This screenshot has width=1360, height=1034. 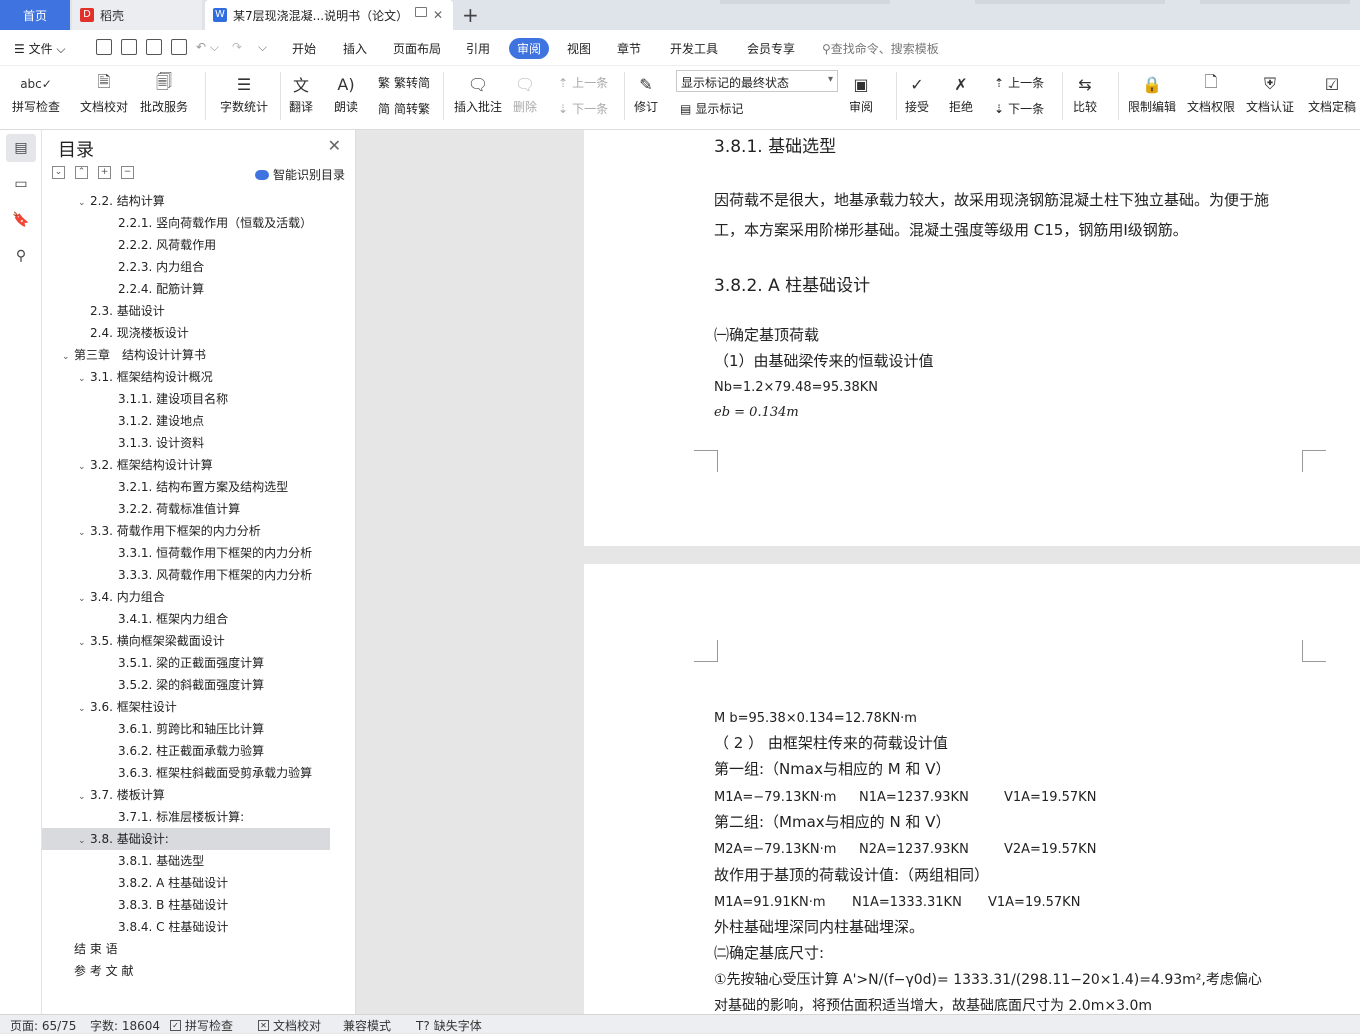 I want to click on prev-change-button: ⇡ 上一条, so click(x=1019, y=82).